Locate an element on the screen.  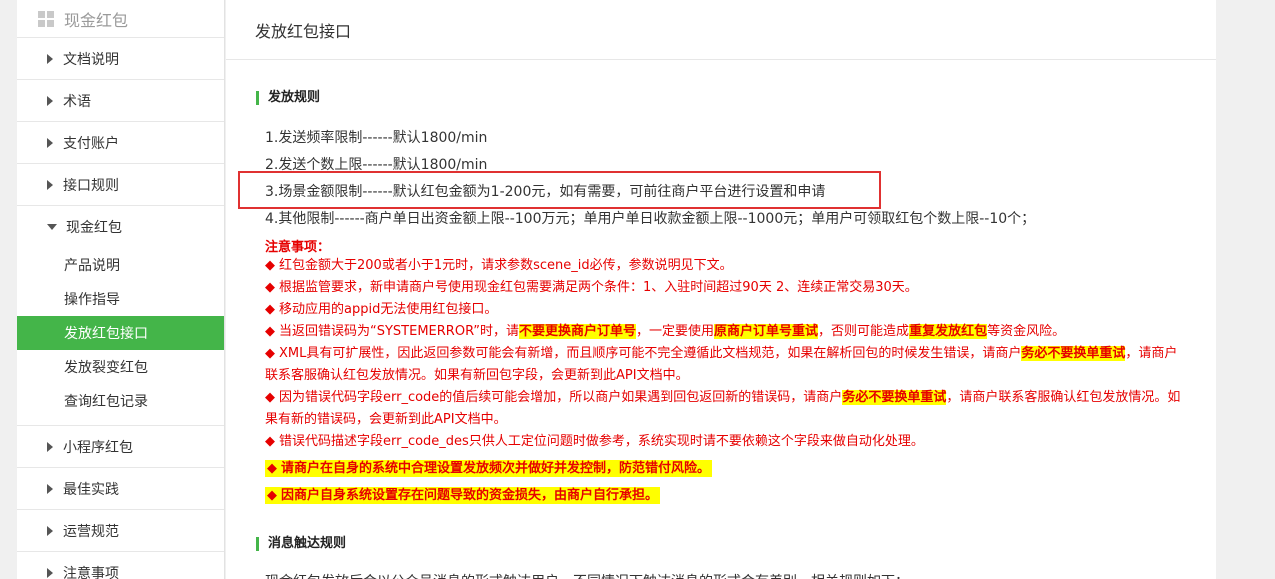
rule-line: 1.发送频率限制------默认1800/min is located at coordinates (376, 138).